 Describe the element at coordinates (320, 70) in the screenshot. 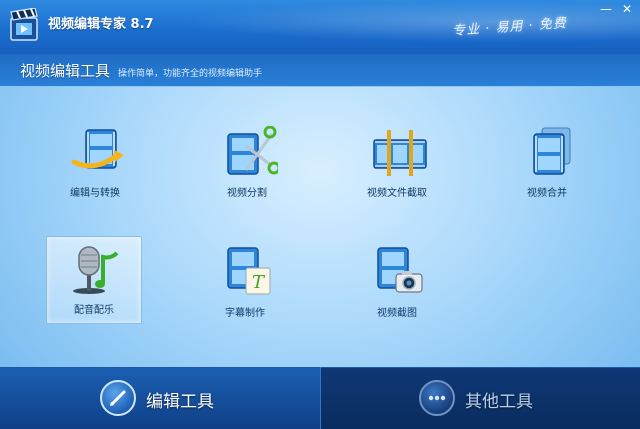

I see `section-header: 视频编辑工具 操作简单，功能齐全的视频编辑助手` at that location.